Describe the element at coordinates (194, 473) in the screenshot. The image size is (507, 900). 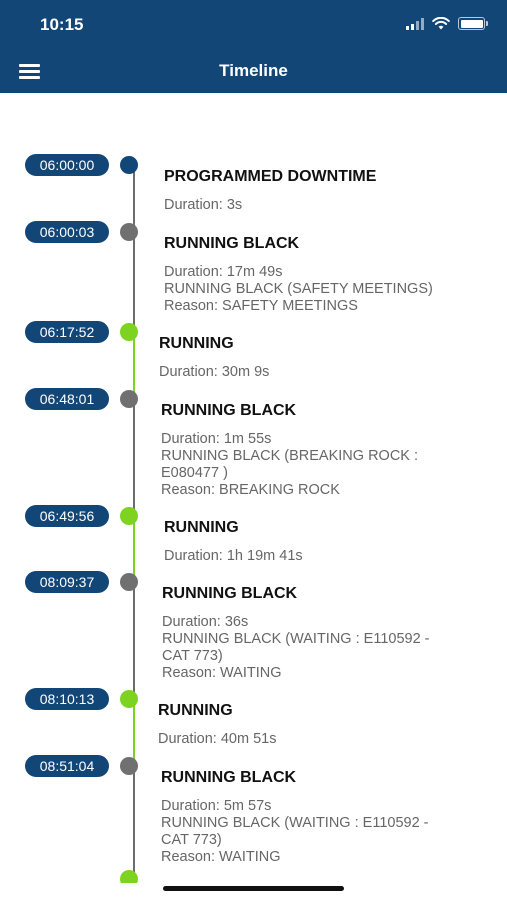
I see `event-detail: E080477 )` at that location.